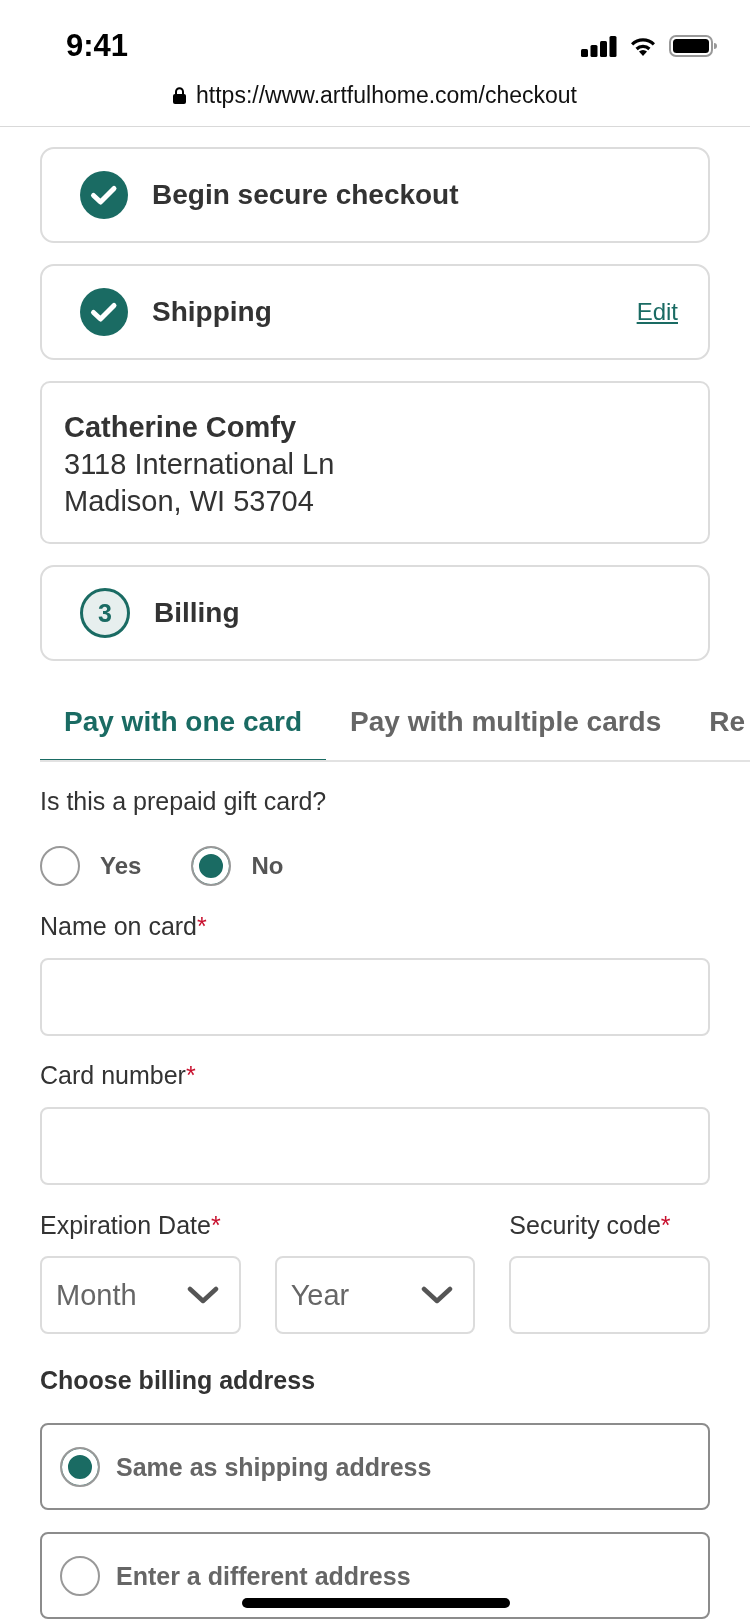 This screenshot has width=750, height=1624. Describe the element at coordinates (178, 1380) in the screenshot. I see `section-title: Choose billing address` at that location.